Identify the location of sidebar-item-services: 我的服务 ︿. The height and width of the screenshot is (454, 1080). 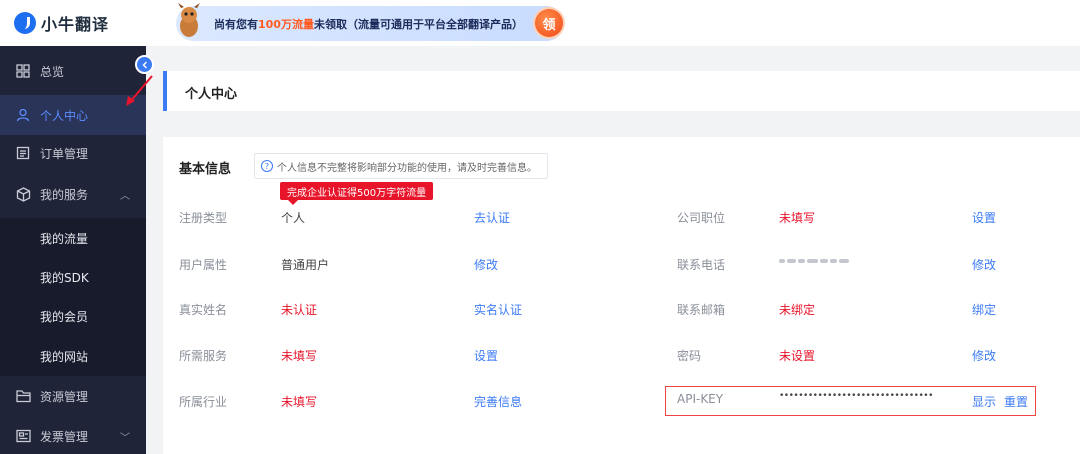
(73, 194).